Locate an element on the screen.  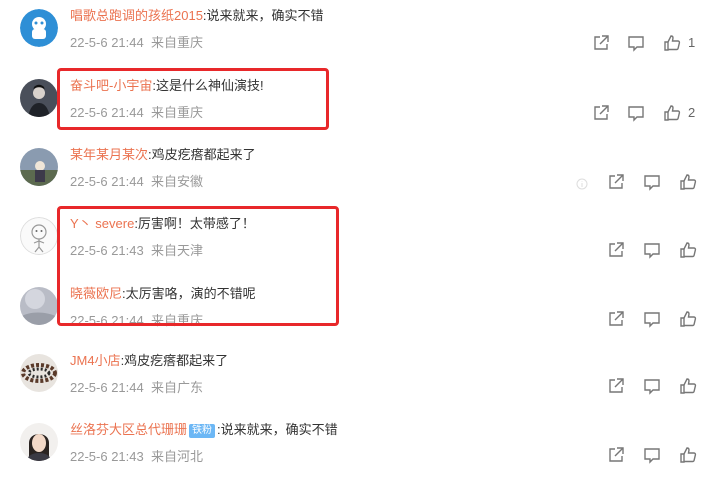
comment-meta: 22-5-6 21:44 来自安徽 is located at coordinates (136, 182).